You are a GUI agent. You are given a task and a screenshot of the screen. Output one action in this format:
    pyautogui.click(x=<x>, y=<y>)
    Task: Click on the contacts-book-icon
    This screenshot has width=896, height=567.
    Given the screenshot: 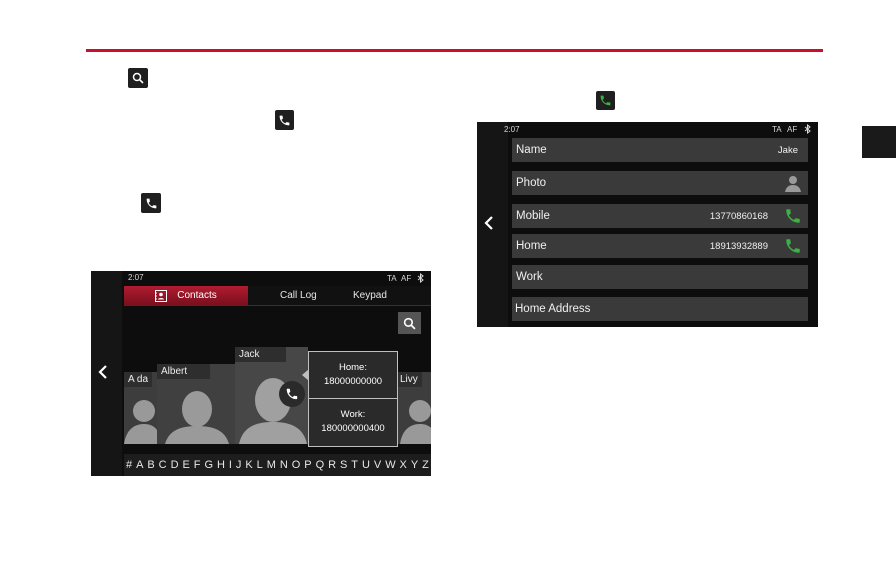 What is the action you would take?
    pyautogui.click(x=161, y=295)
    